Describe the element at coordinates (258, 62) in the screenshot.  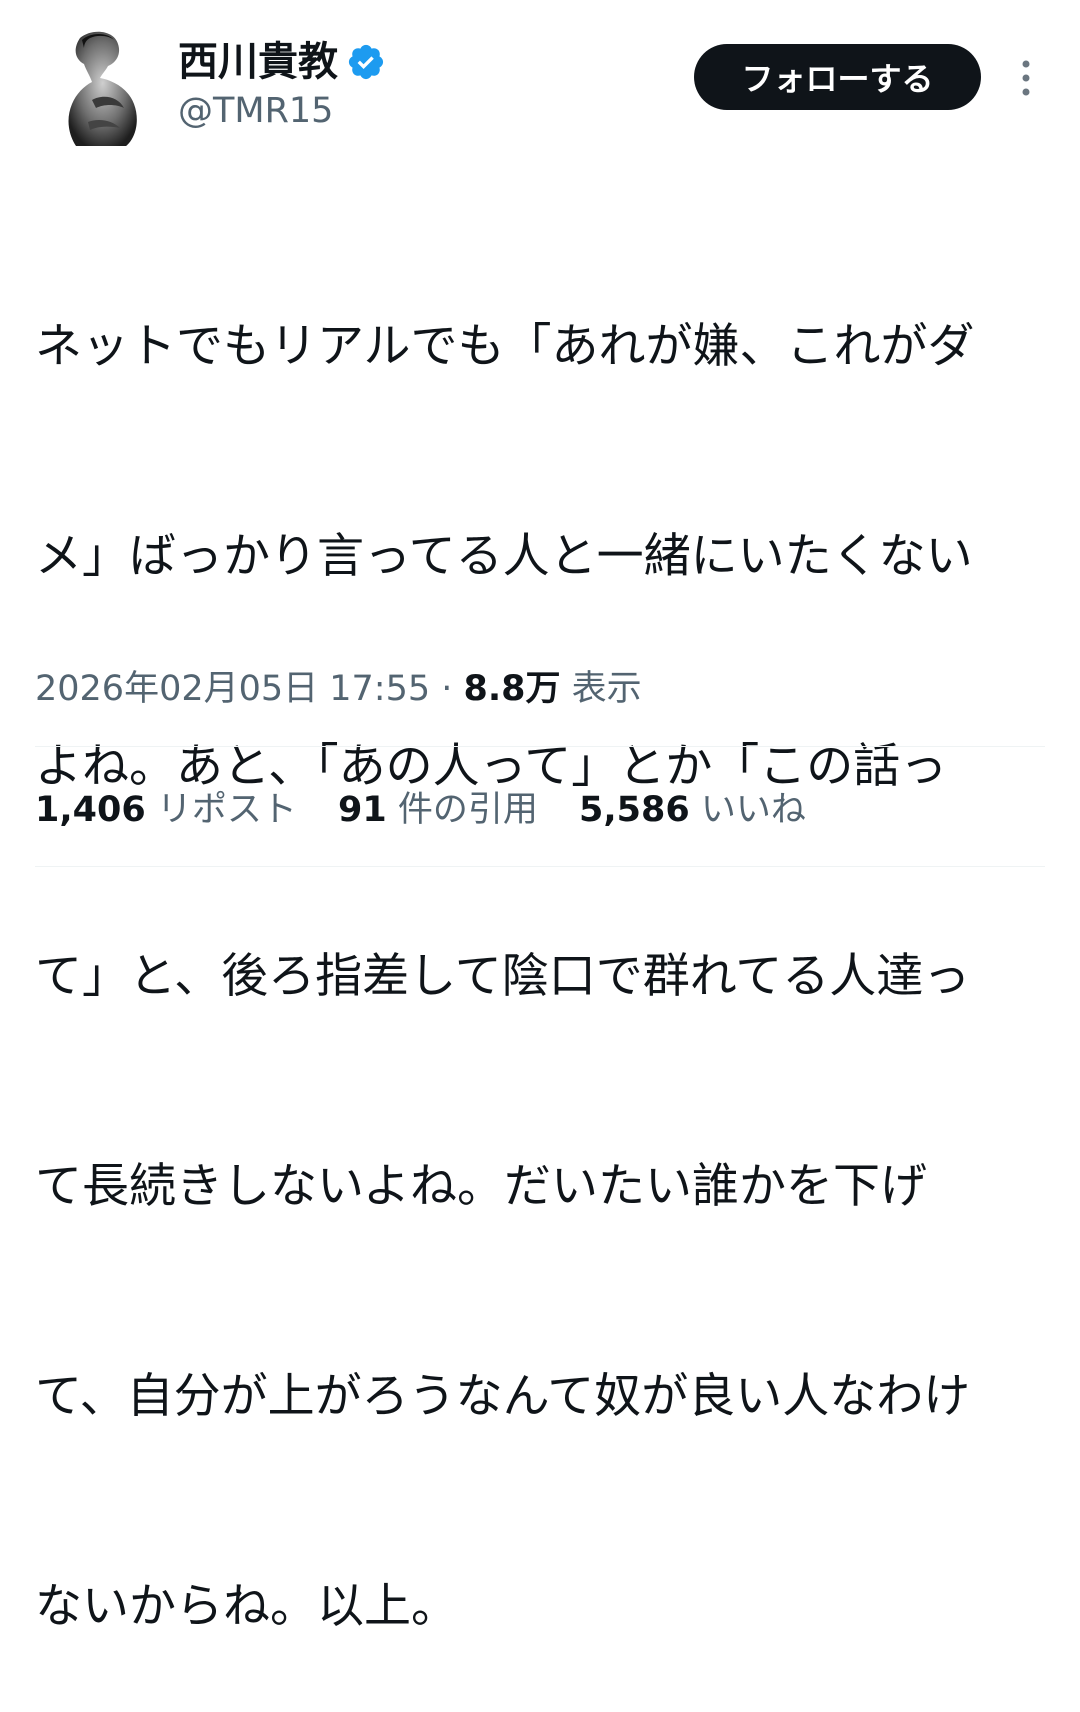
I see `author-name-text: 西川貴教` at that location.